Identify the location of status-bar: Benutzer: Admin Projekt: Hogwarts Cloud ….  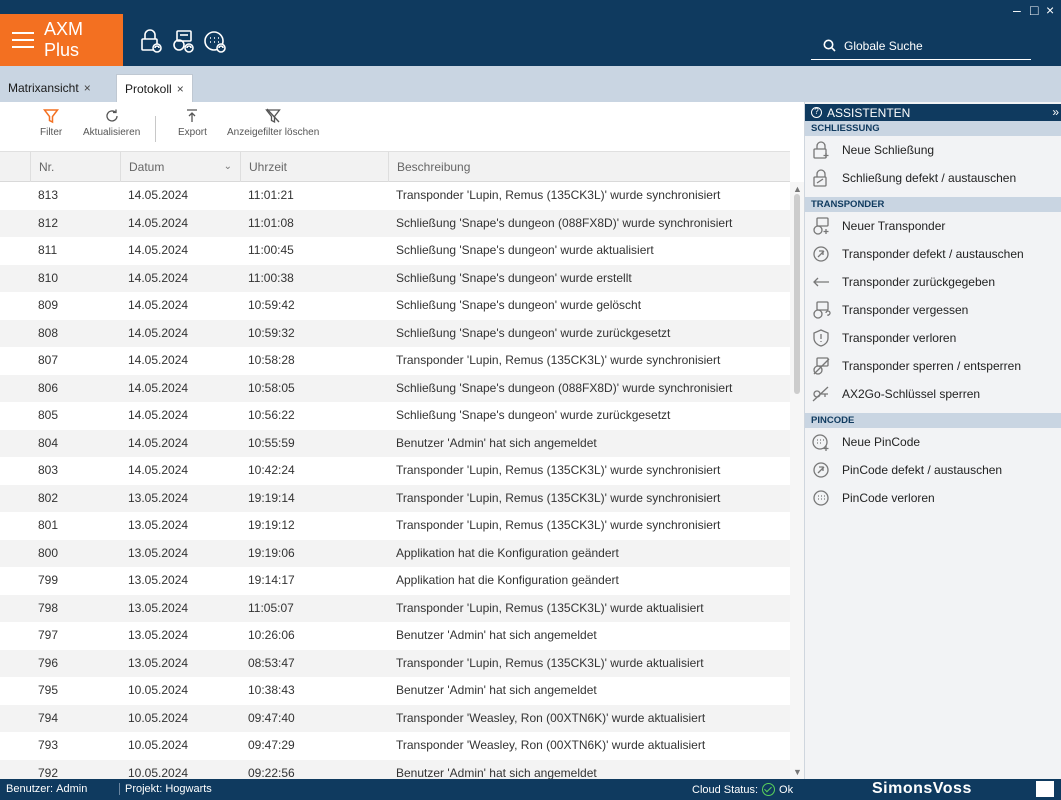
(530, 789).